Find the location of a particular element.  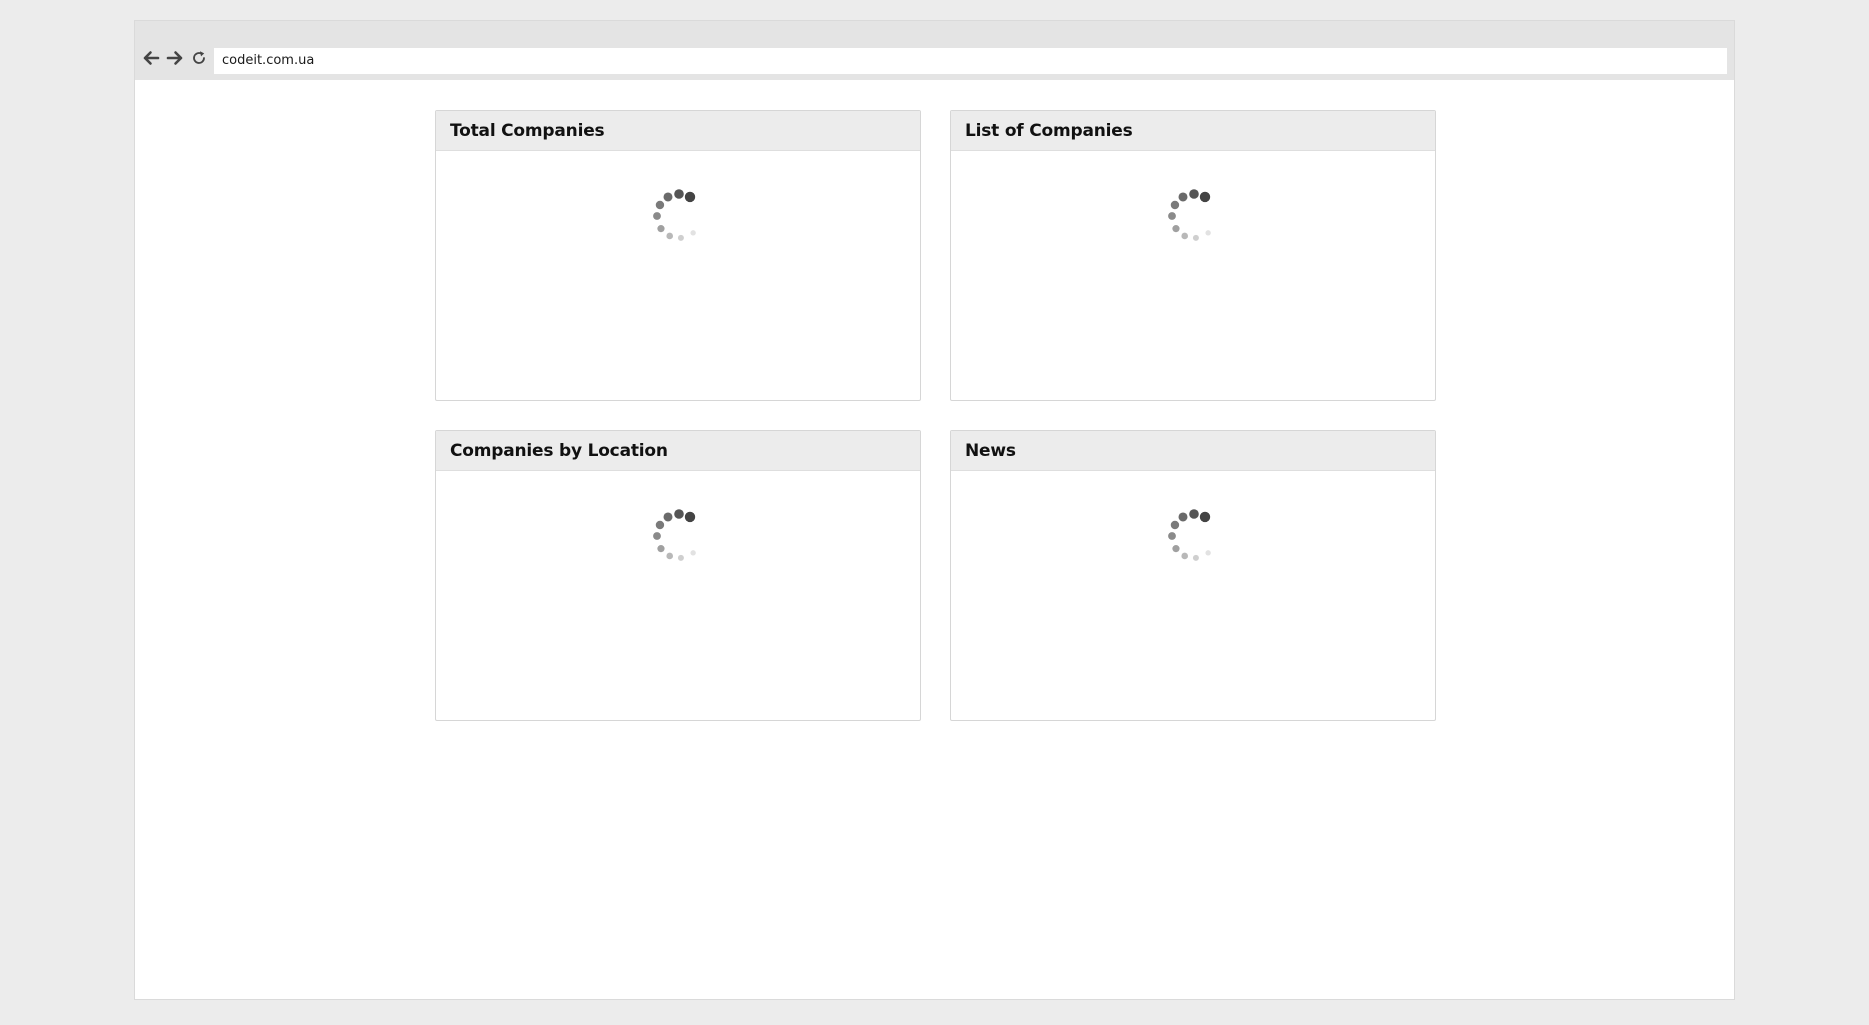

panel-title: Companies by Location is located at coordinates (559, 450).